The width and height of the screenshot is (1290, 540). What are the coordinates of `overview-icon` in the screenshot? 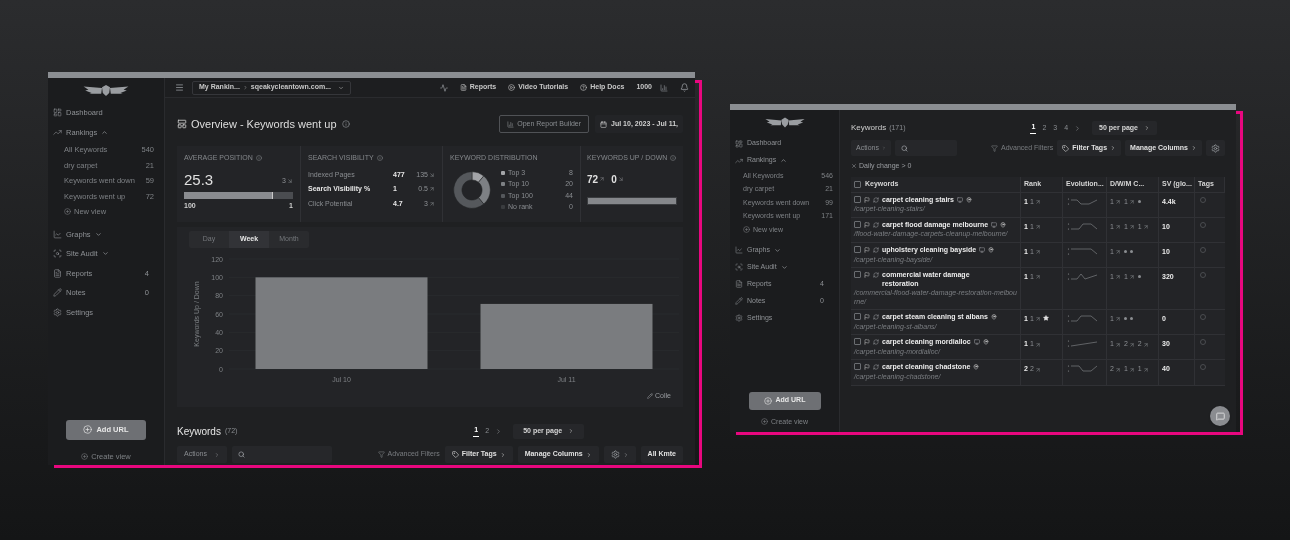 It's located at (182, 124).